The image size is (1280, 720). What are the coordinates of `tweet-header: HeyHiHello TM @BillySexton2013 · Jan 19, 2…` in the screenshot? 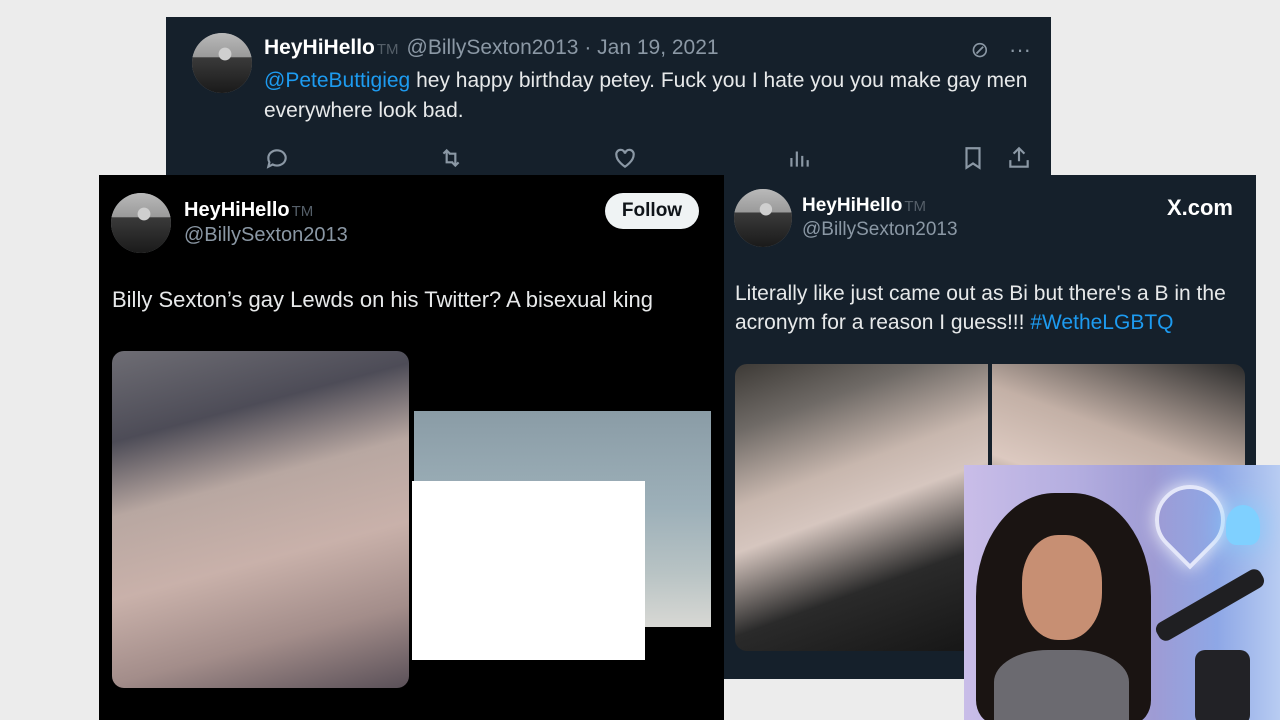 It's located at (491, 48).